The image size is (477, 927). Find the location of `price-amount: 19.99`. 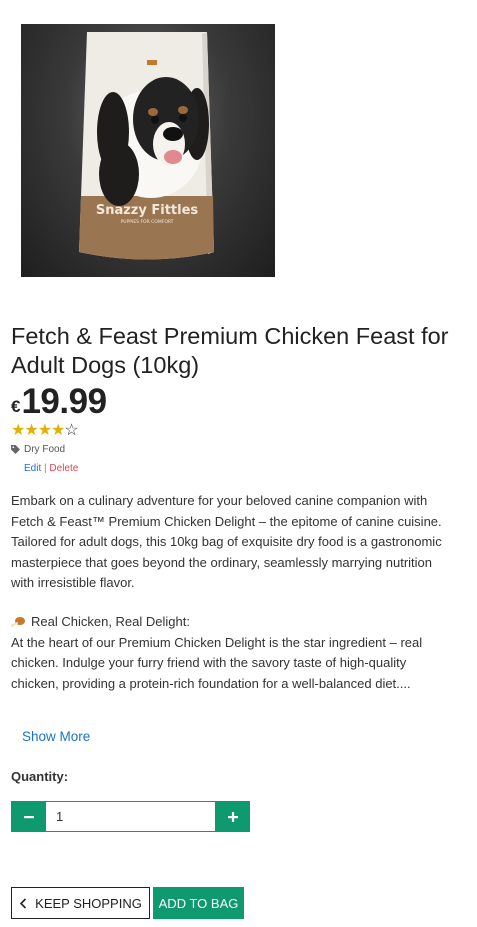

price-amount: 19.99 is located at coordinates (64, 401).